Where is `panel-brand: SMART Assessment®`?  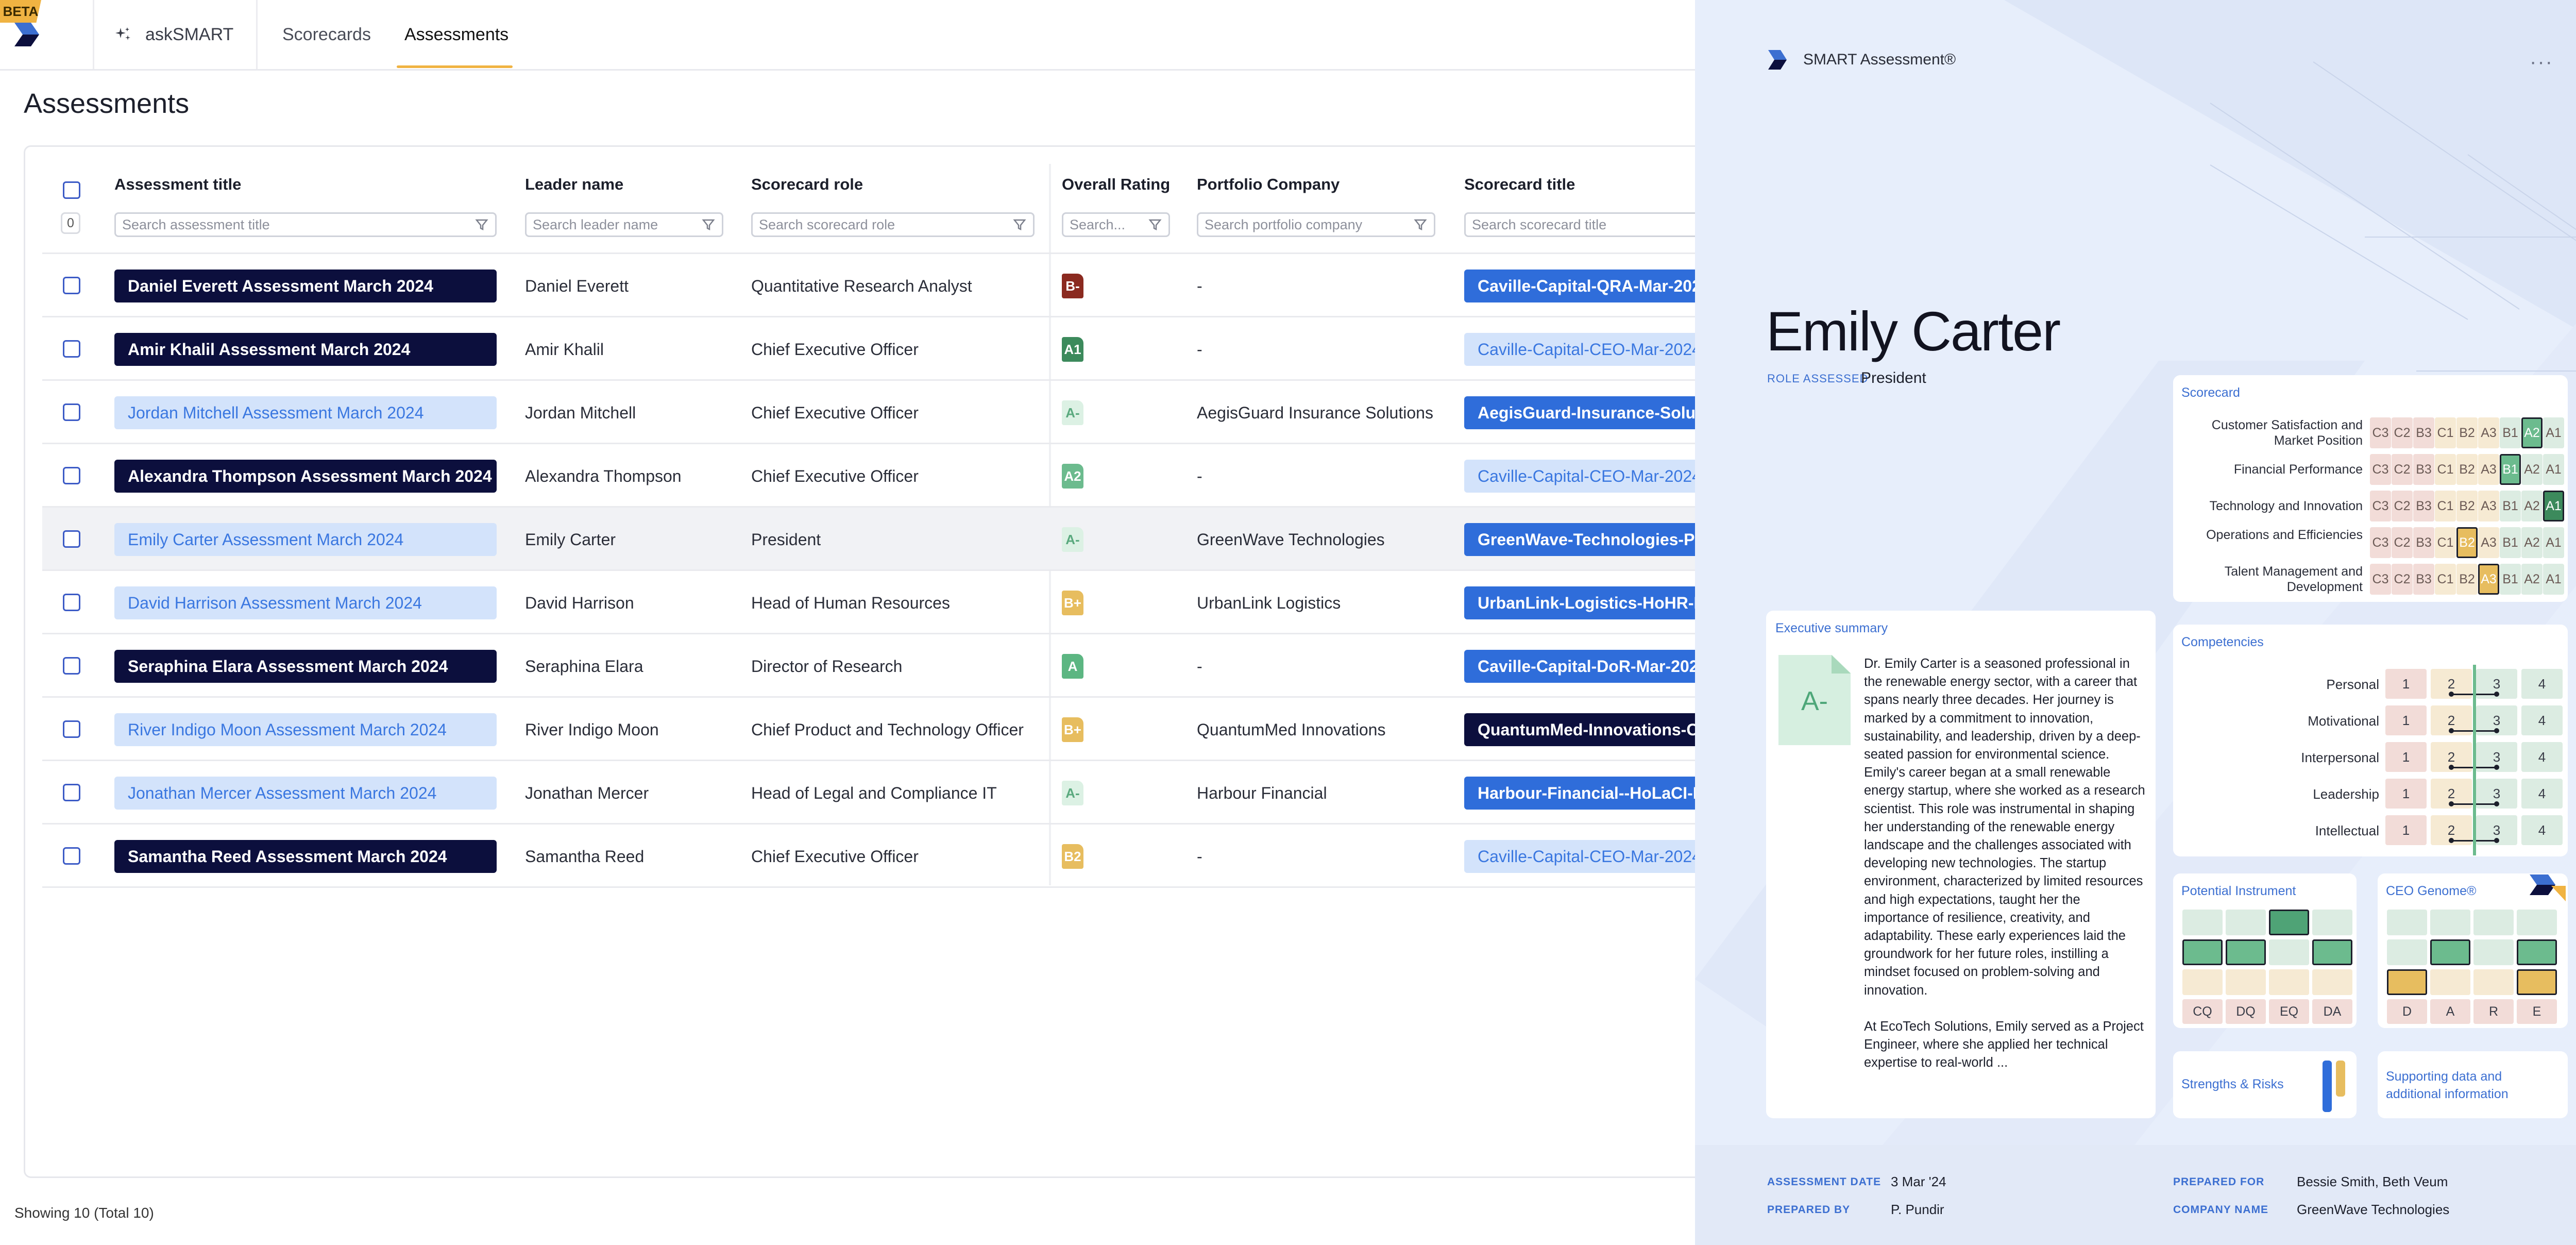 panel-brand: SMART Assessment® is located at coordinates (1861, 60).